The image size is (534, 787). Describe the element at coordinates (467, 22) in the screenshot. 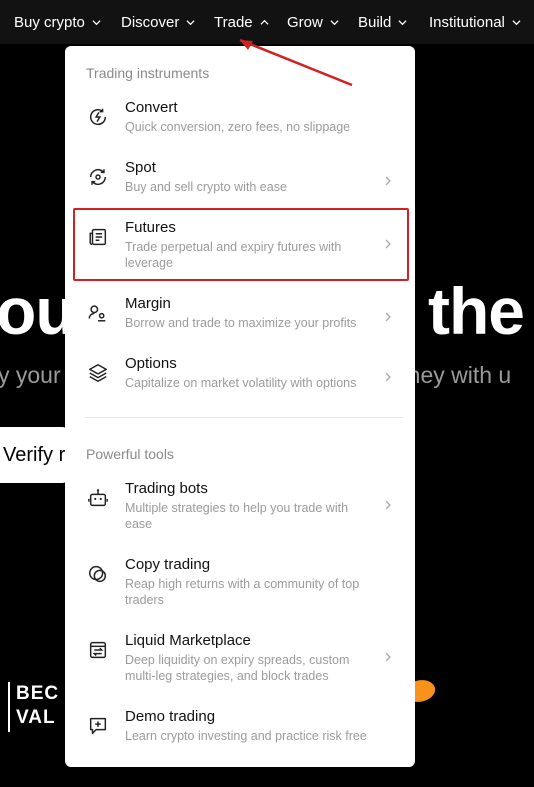

I see `nav-label: Institutional` at that location.